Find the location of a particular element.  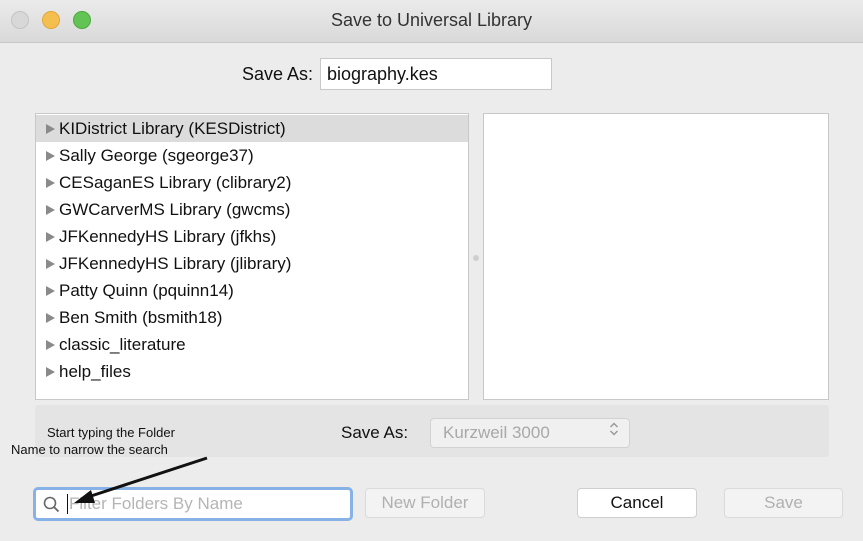

filter-folders-input: Filter Folders By Name is located at coordinates (193, 504).